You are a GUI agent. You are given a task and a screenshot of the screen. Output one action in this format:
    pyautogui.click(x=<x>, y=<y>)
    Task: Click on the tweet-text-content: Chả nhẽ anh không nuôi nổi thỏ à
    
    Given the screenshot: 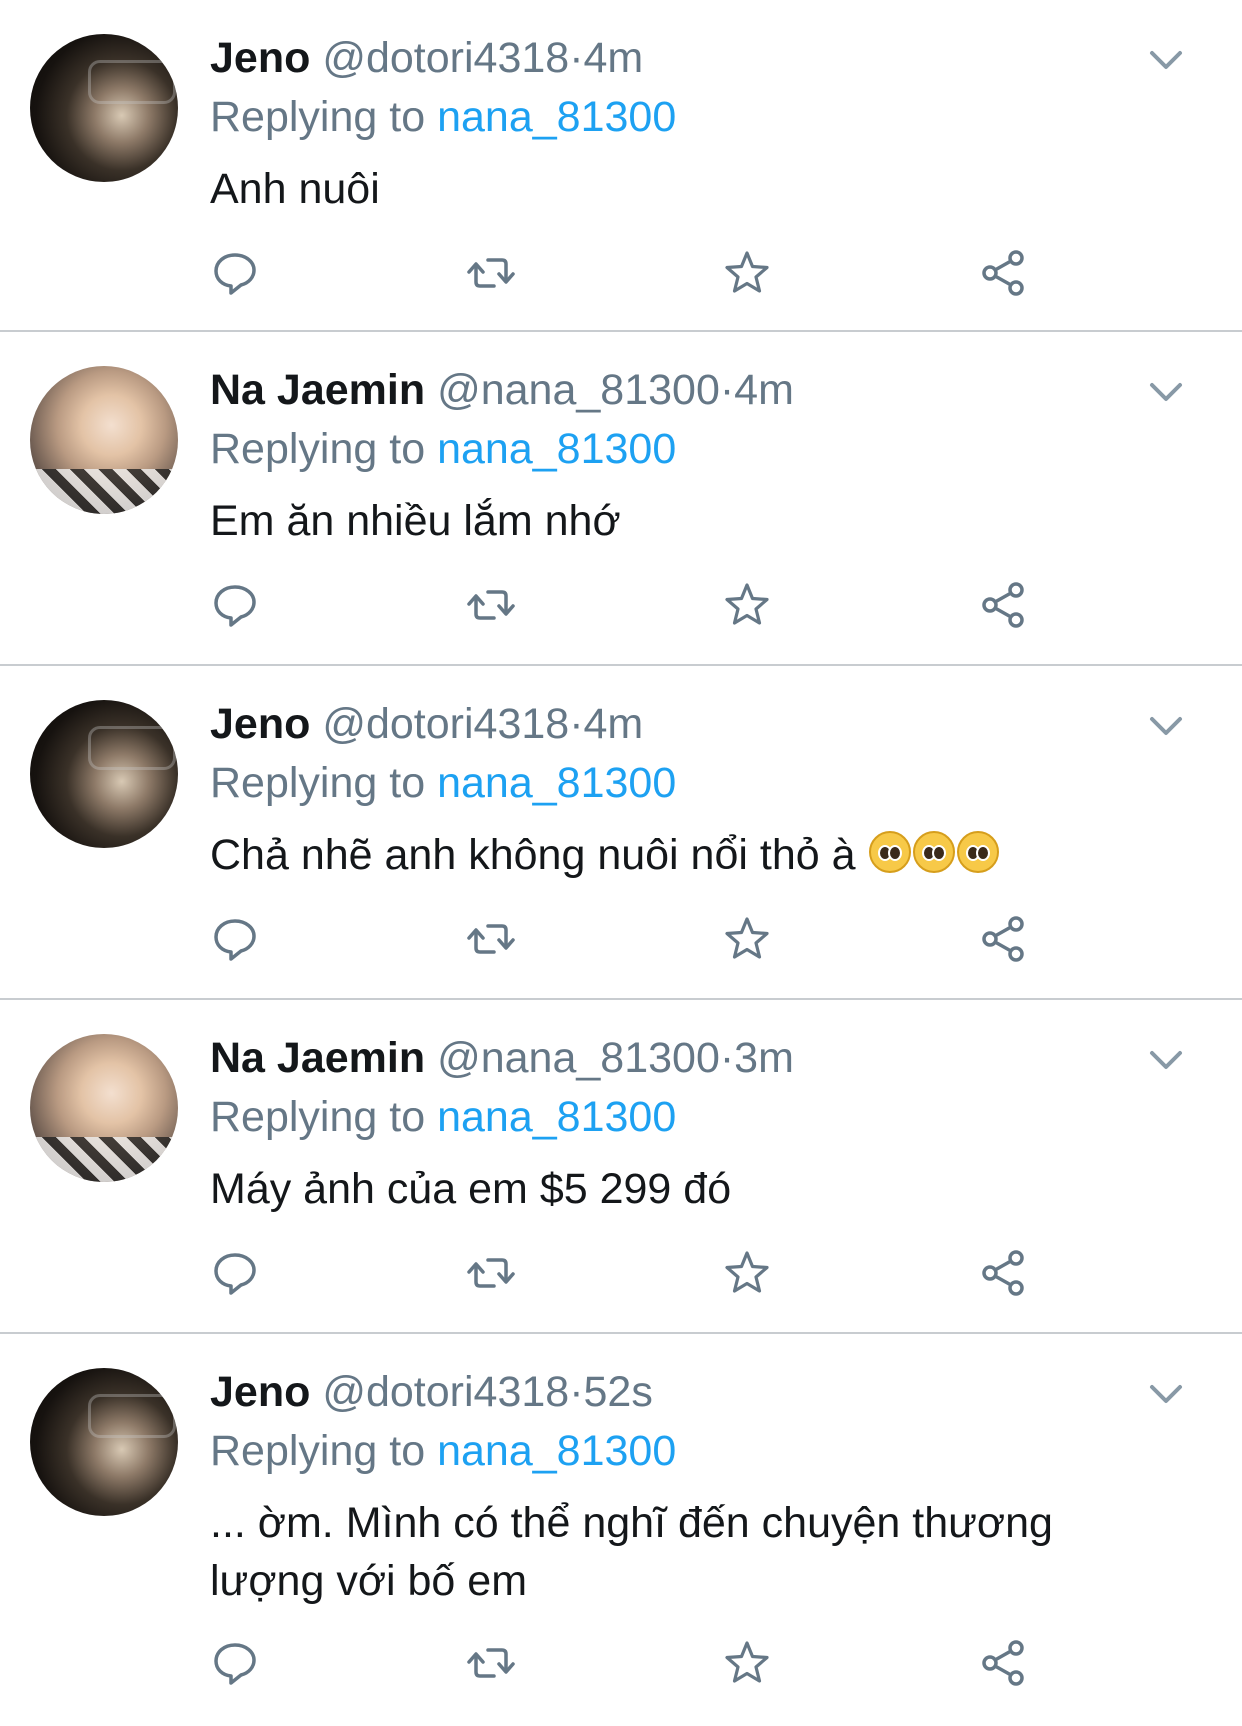 What is the action you would take?
    pyautogui.click(x=533, y=855)
    